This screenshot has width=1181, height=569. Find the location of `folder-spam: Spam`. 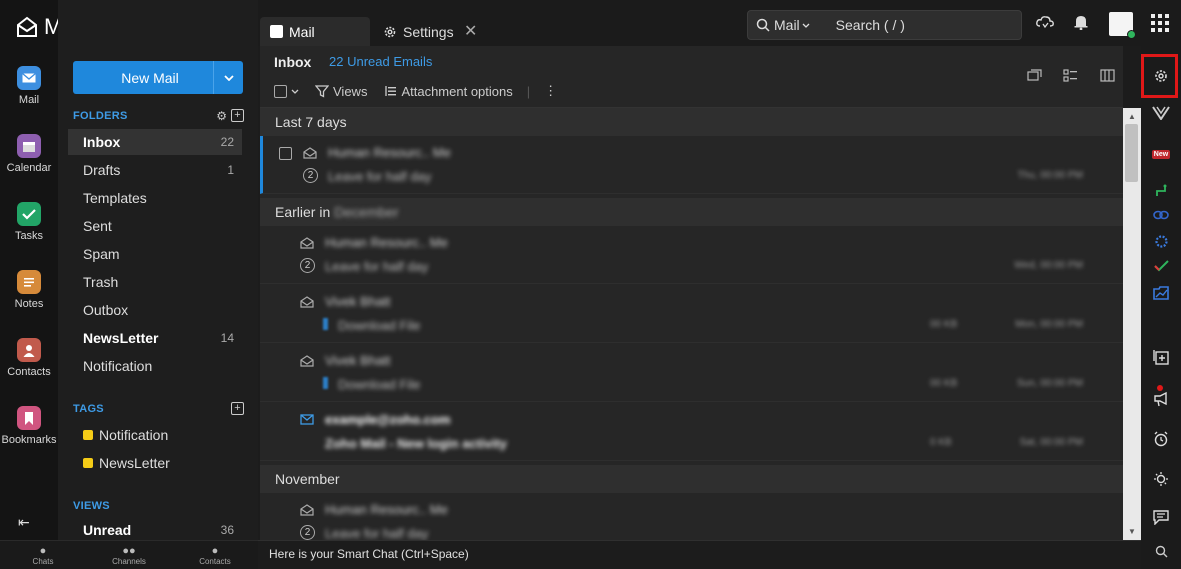

folder-spam: Spam is located at coordinates (155, 254).